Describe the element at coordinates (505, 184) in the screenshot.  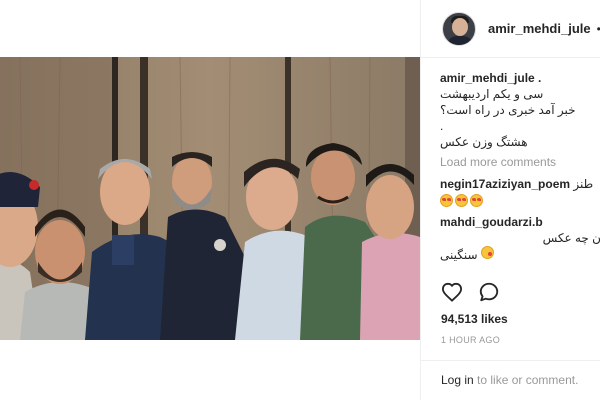
I see `comment-username: negin17aziziyan_poem` at that location.